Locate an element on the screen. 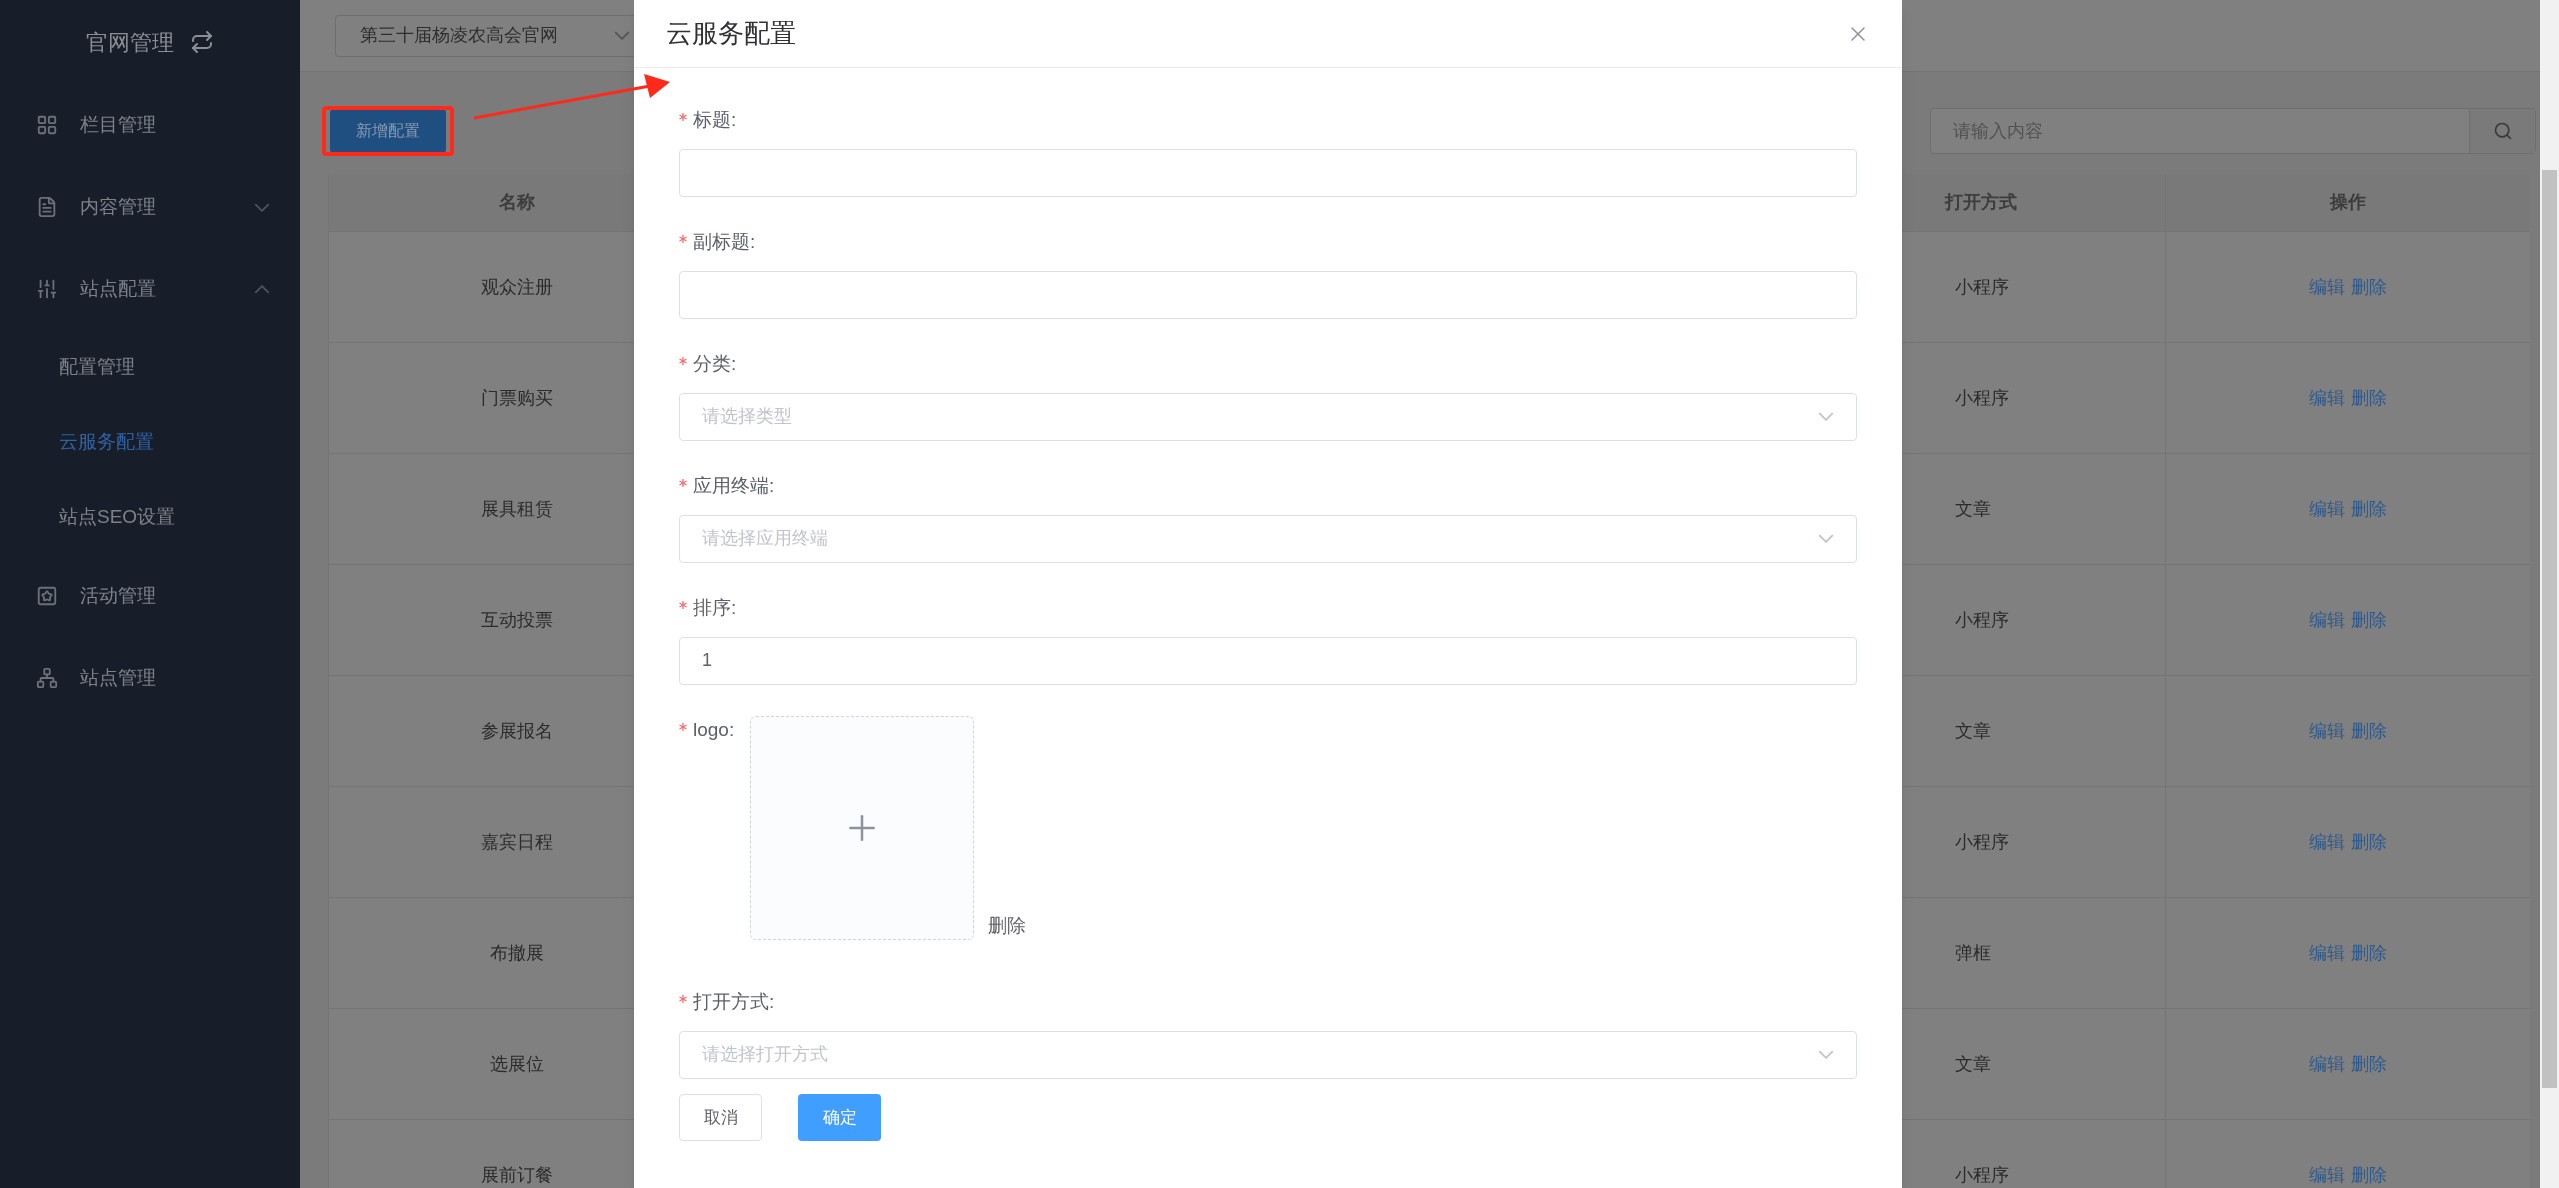 Image resolution: width=2559 pixels, height=1188 pixels. select-field: 请选择应用终端 is located at coordinates (1268, 538).